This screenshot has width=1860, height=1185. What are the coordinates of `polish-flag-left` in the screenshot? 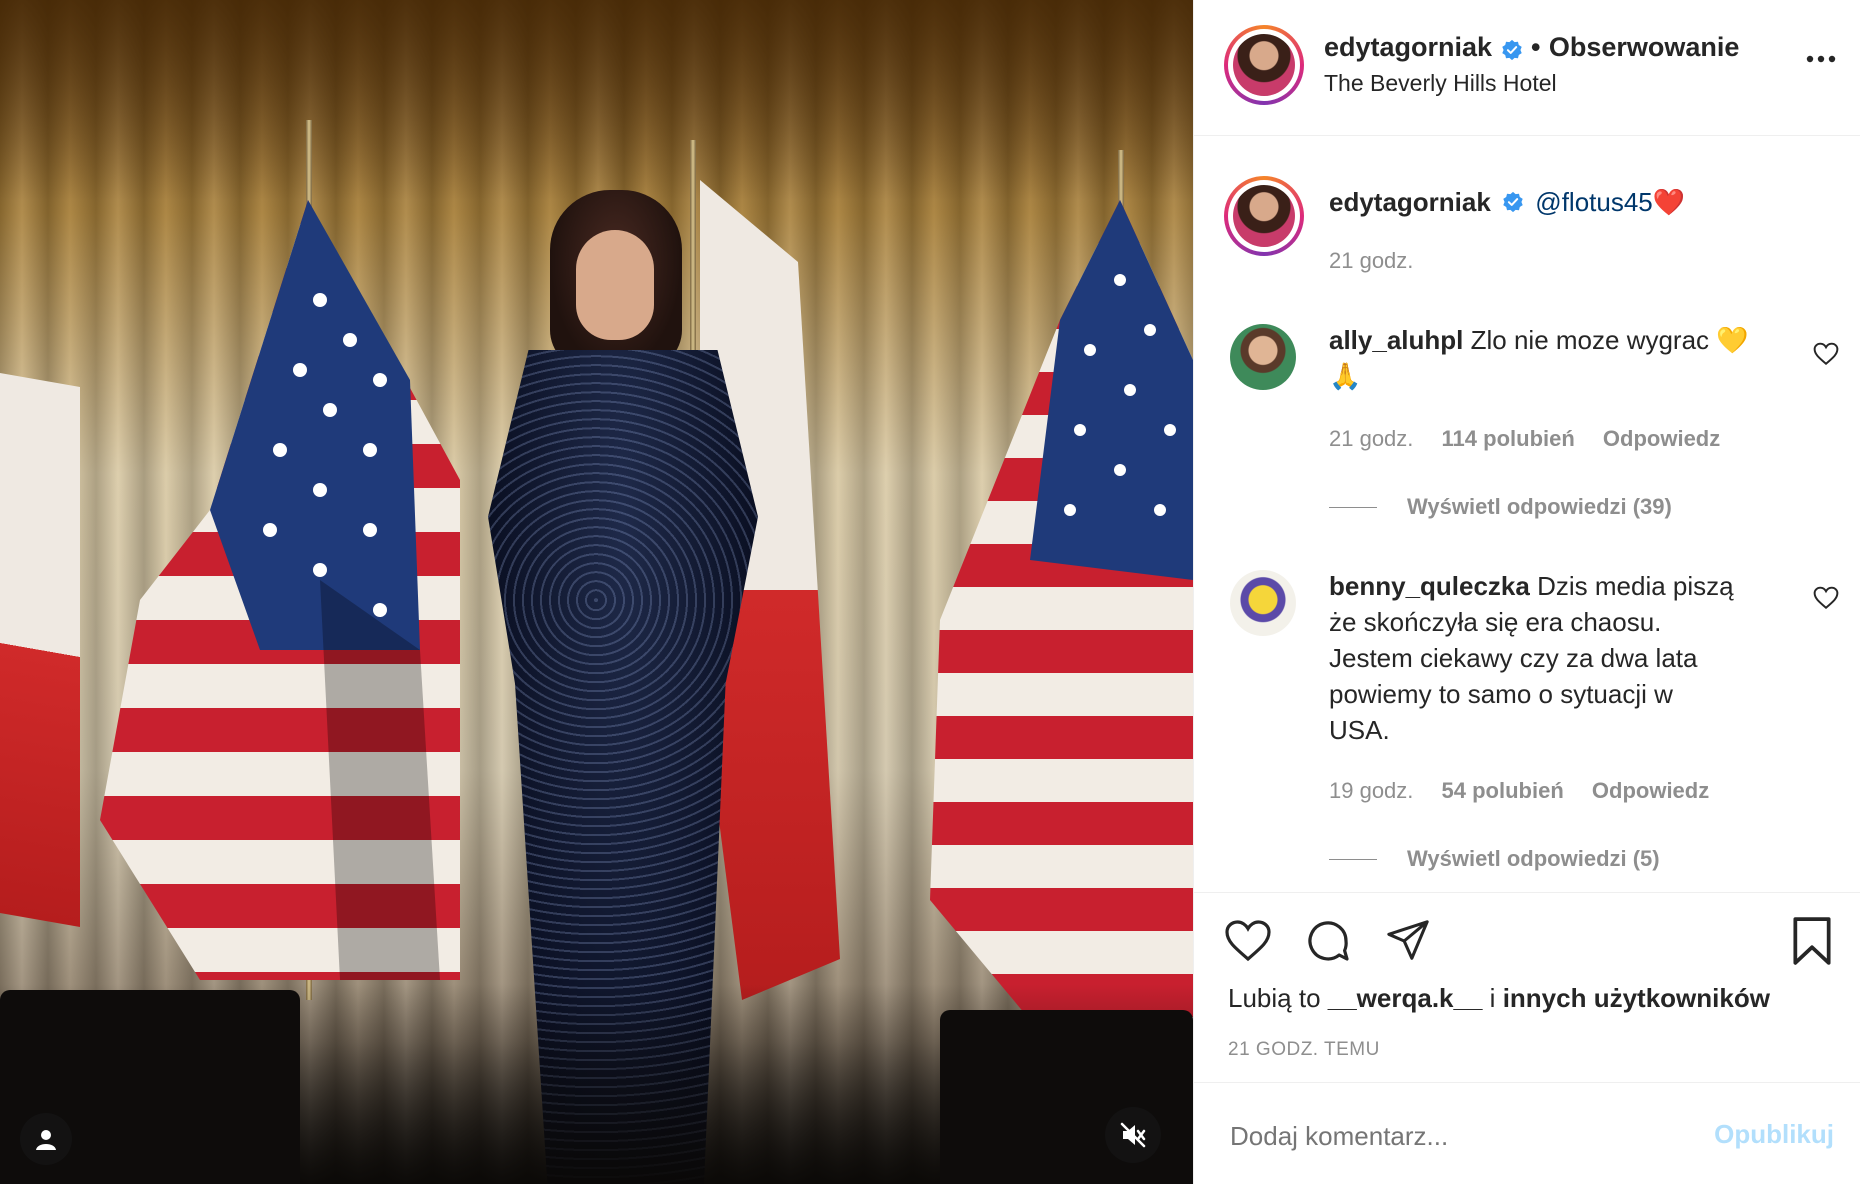 It's located at (40, 650).